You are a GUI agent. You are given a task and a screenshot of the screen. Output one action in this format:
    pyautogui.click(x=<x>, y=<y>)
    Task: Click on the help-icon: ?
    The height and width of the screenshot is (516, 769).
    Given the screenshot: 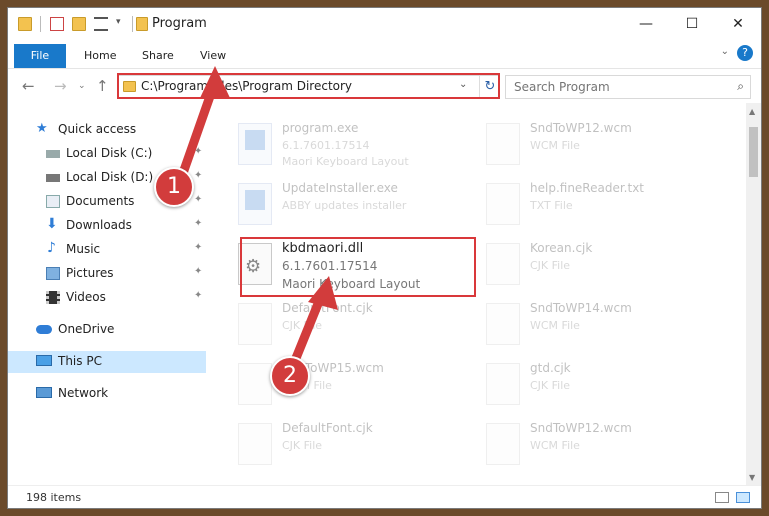 What is the action you would take?
    pyautogui.click(x=745, y=53)
    